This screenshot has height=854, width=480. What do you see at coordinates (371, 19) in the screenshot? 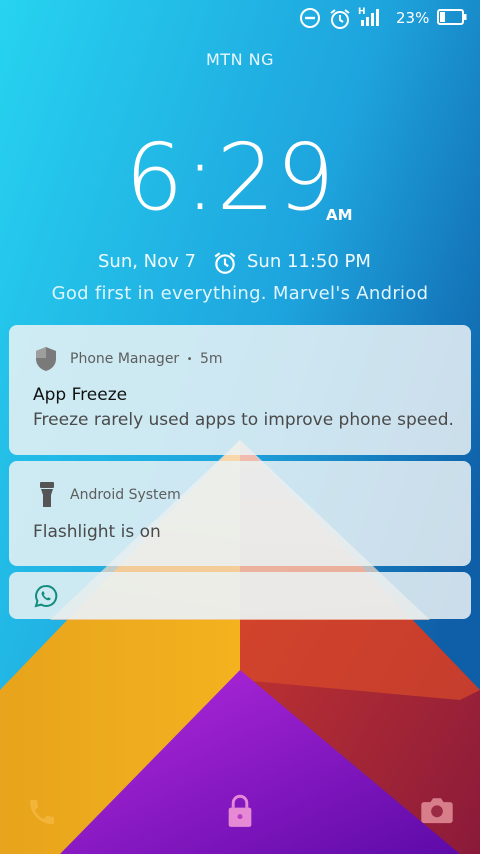
I see `signal-h-icon: H` at bounding box center [371, 19].